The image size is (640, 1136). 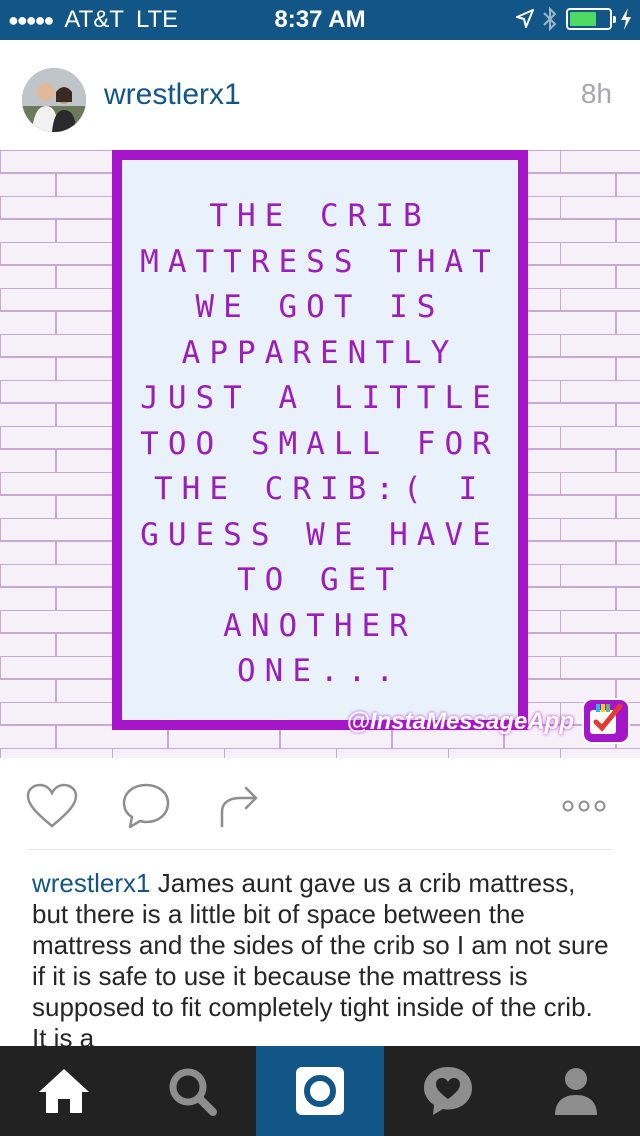 What do you see at coordinates (91, 883) in the screenshot?
I see `caption-username: wrestlerx1` at bounding box center [91, 883].